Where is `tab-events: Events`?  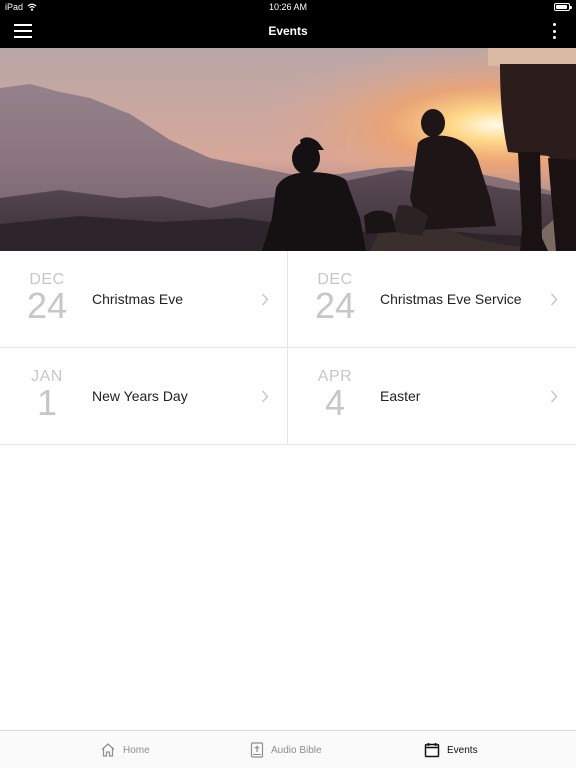
tab-events: Events is located at coordinates (451, 749).